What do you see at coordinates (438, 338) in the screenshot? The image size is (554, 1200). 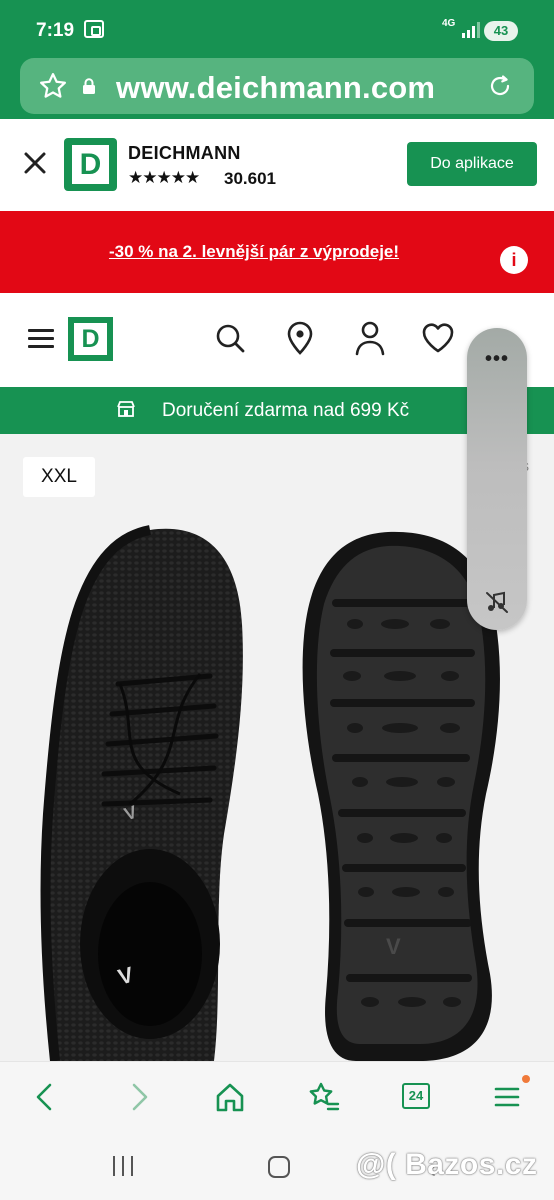 I see `wishlist-heart-icon` at bounding box center [438, 338].